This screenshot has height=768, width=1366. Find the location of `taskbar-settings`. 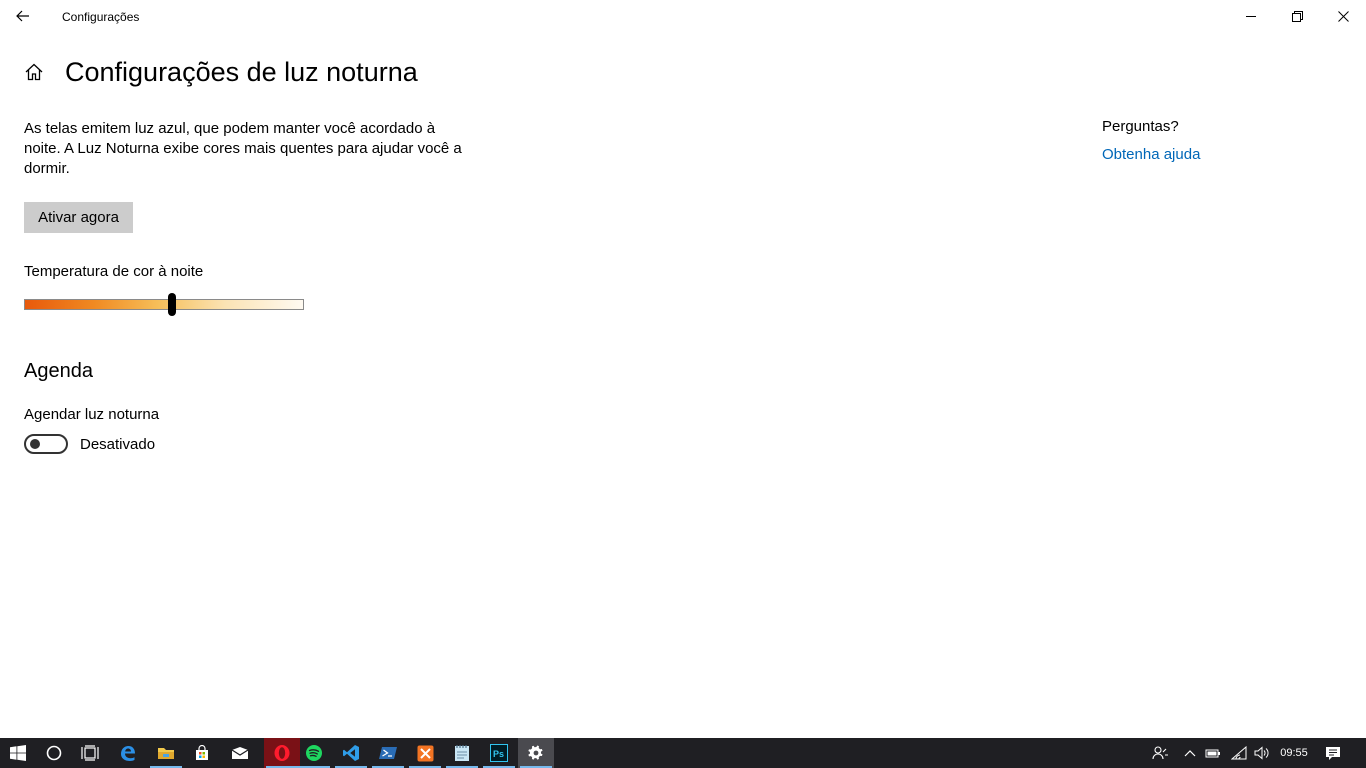

taskbar-settings is located at coordinates (536, 753).